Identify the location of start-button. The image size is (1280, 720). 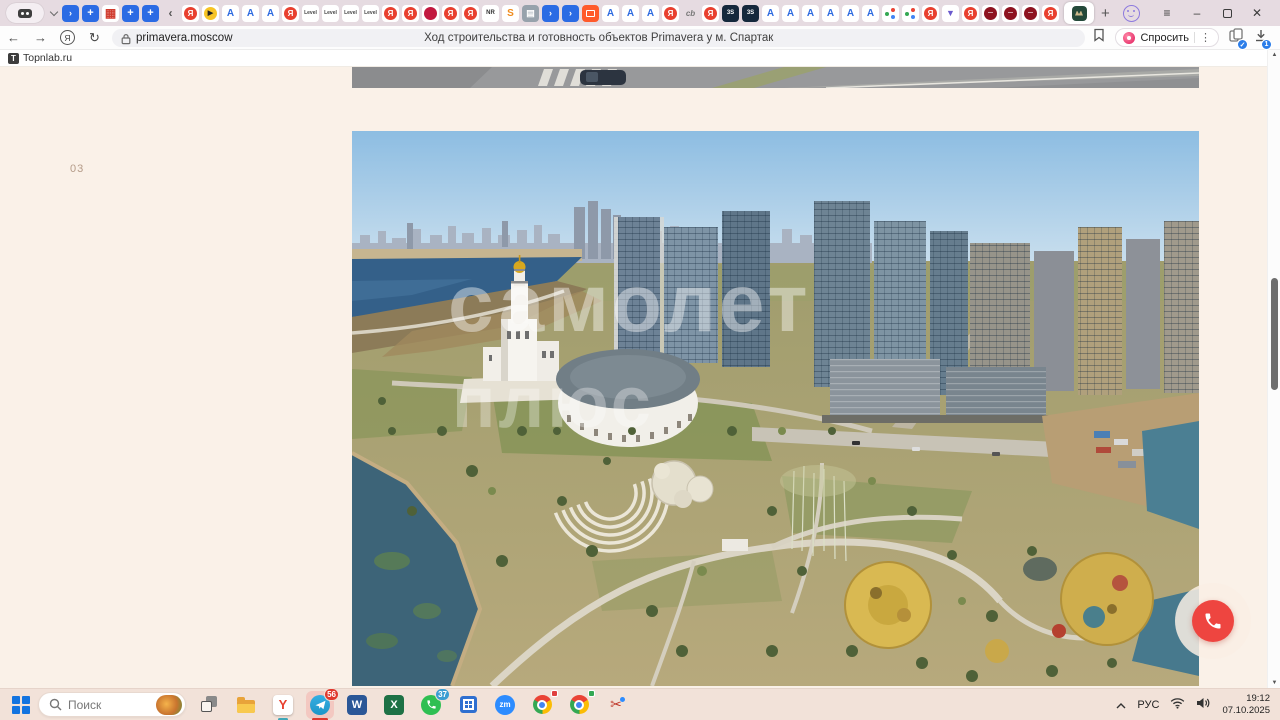
(21, 705).